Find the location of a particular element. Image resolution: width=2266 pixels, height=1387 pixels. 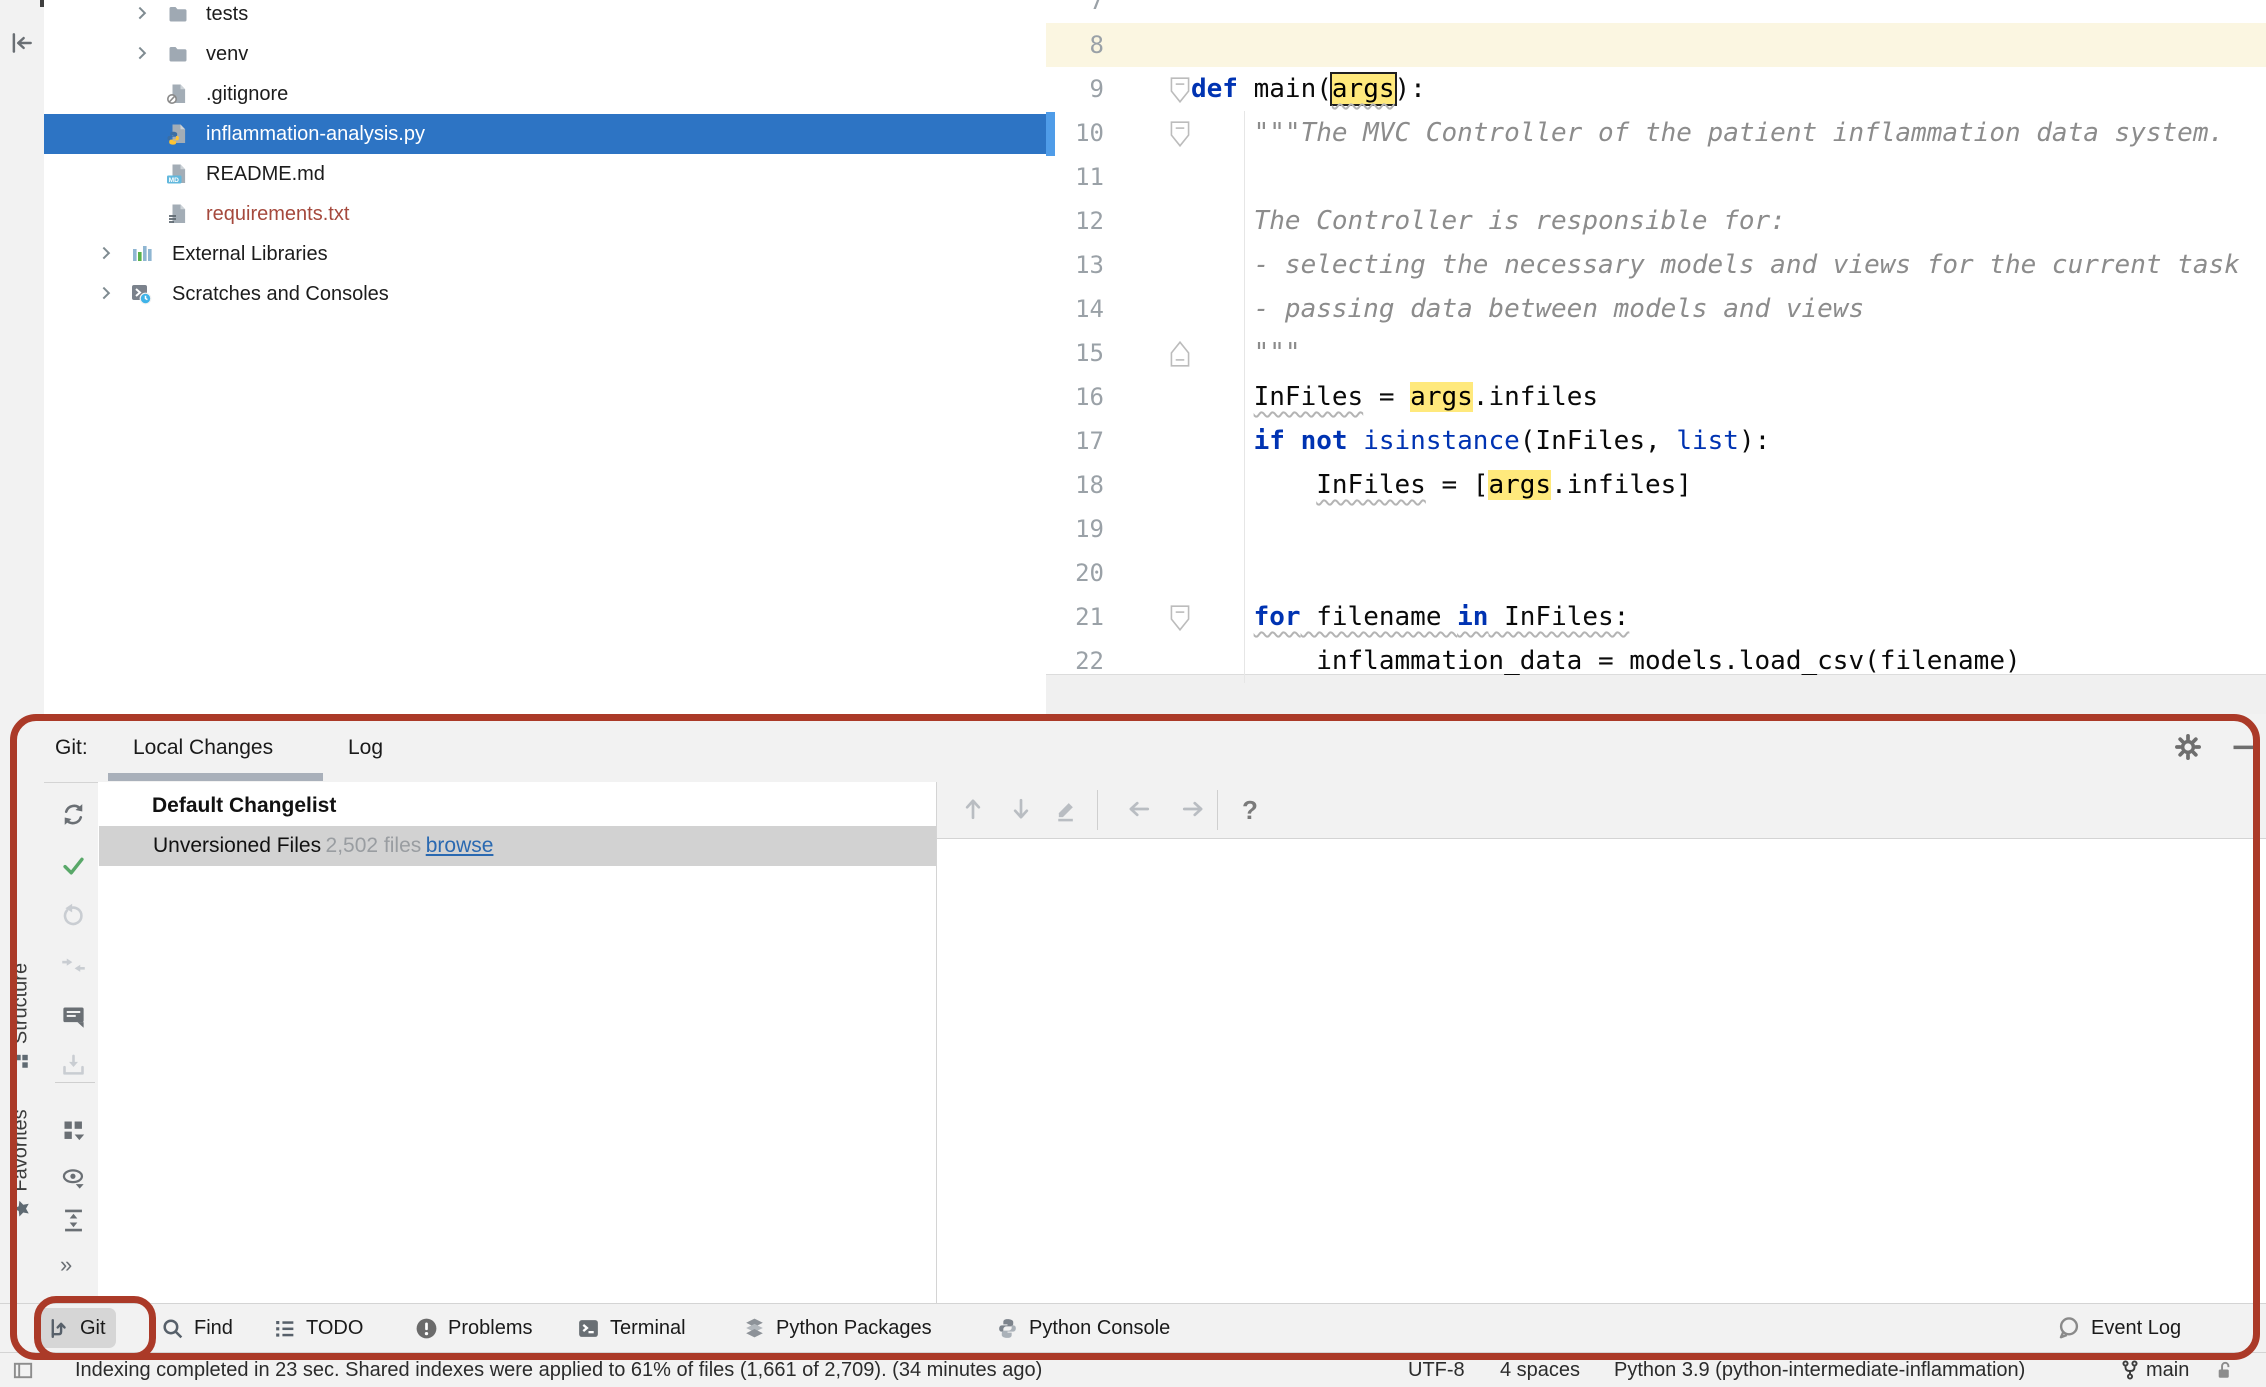

expand-collapse-icon is located at coordinates (75, 1222).